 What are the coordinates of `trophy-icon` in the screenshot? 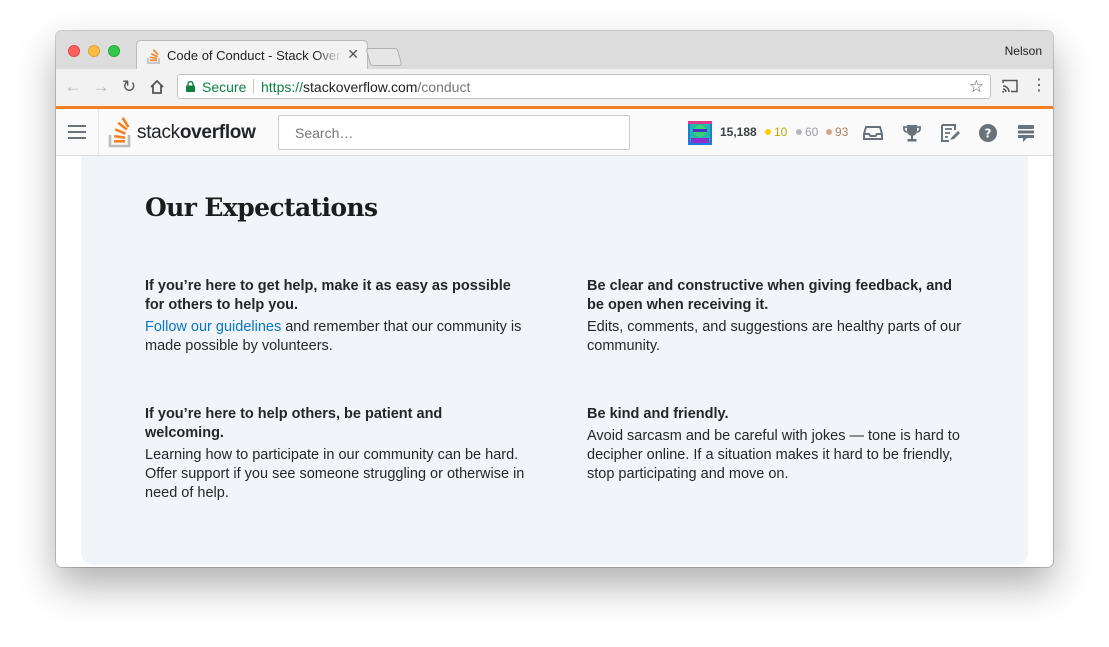 It's located at (912, 133).